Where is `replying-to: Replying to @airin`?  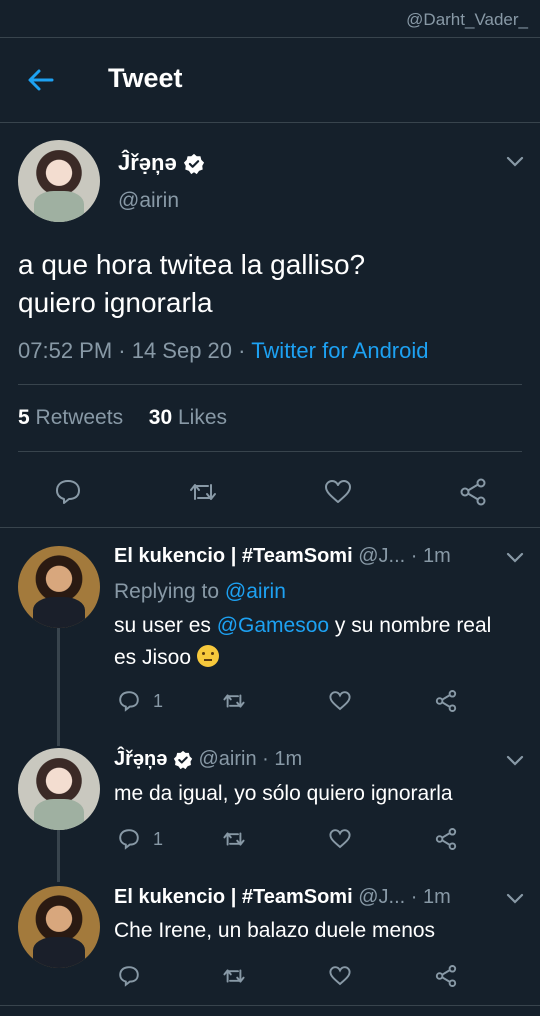 replying-to: Replying to @airin is located at coordinates (200, 592).